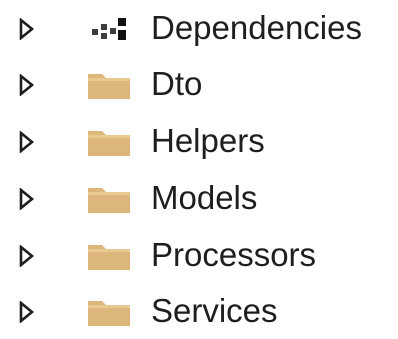 The width and height of the screenshot is (398, 339). What do you see at coordinates (109, 29) in the screenshot?
I see `dependencies-icon` at bounding box center [109, 29].